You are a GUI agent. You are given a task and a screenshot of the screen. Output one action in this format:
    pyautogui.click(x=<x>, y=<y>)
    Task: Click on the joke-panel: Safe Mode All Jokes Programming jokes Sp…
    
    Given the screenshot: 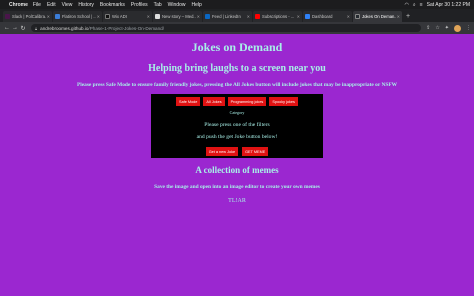 What is the action you would take?
    pyautogui.click(x=237, y=126)
    